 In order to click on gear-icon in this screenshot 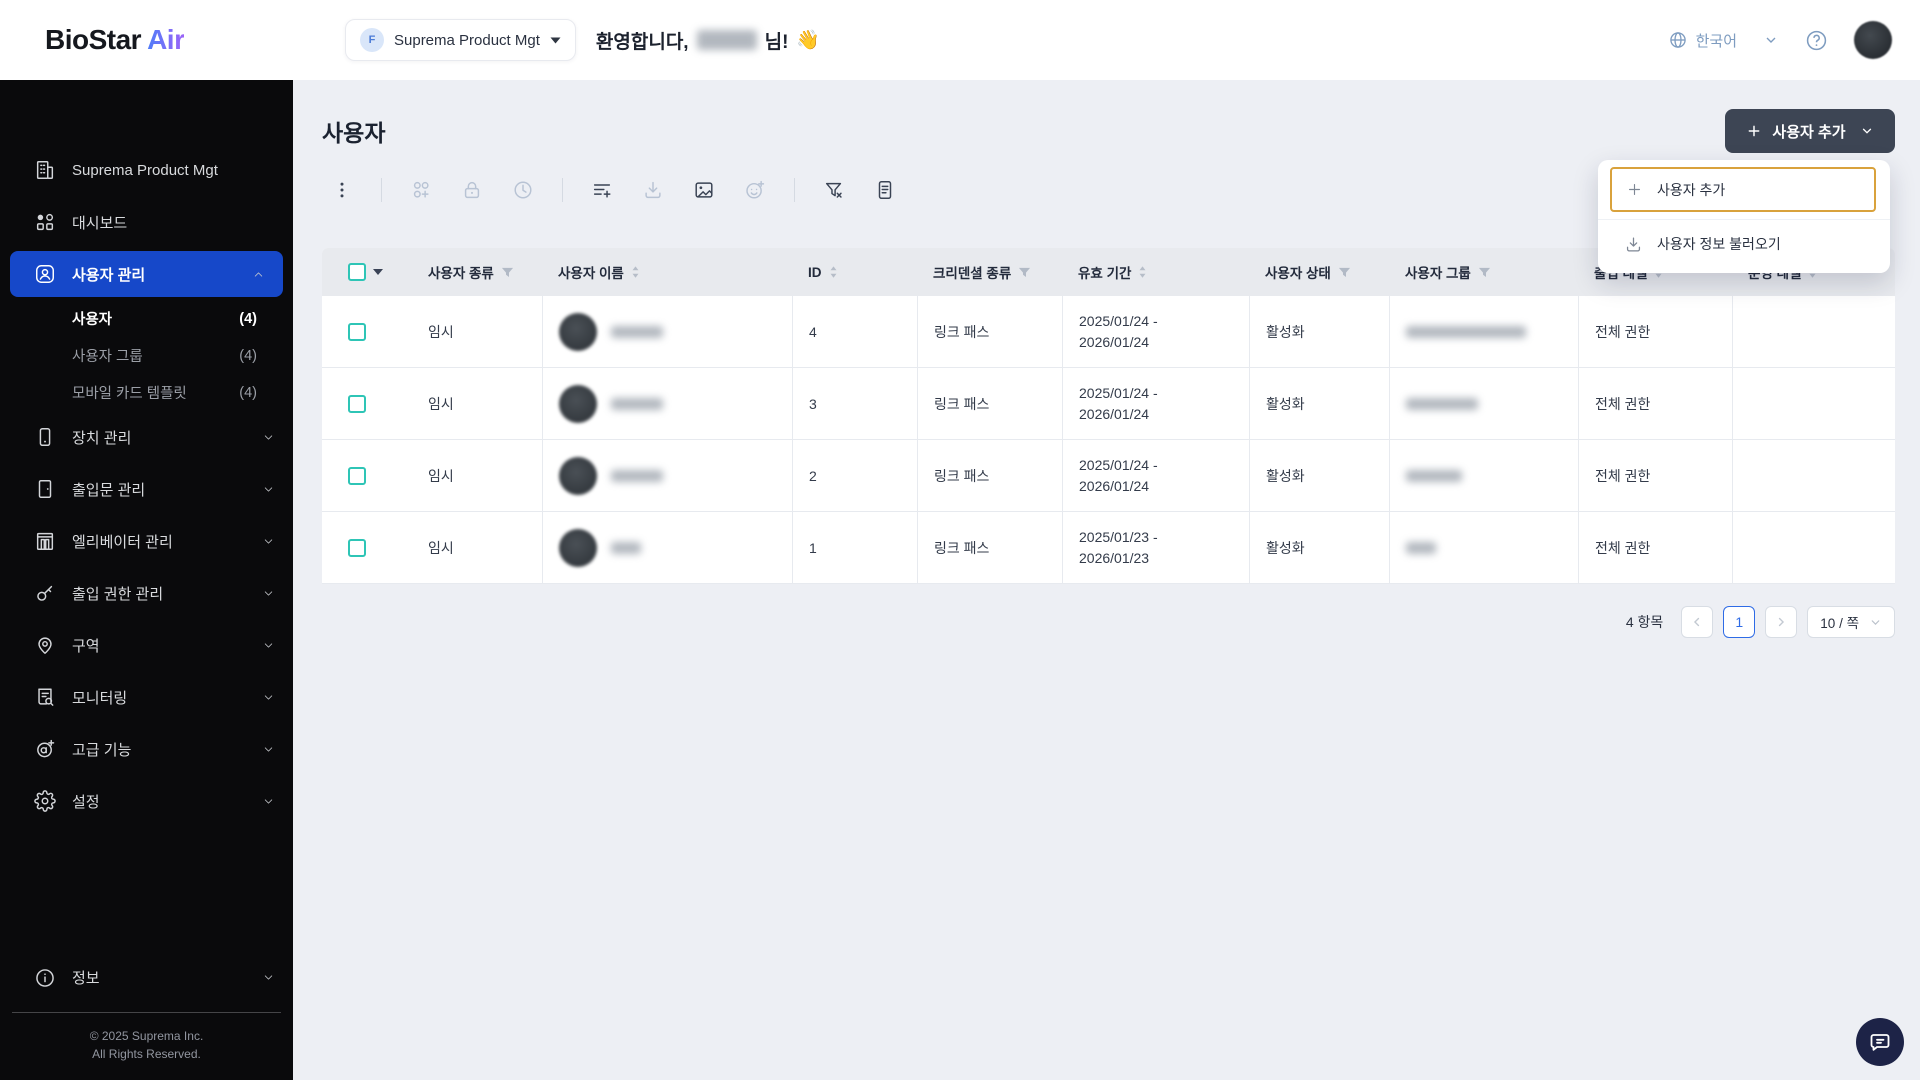, I will do `click(45, 801)`.